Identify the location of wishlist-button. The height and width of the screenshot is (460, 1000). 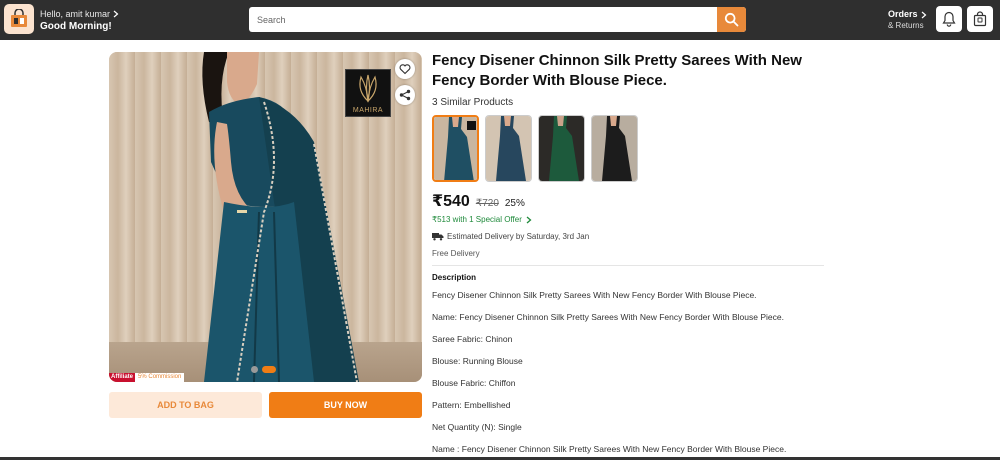
(405, 69).